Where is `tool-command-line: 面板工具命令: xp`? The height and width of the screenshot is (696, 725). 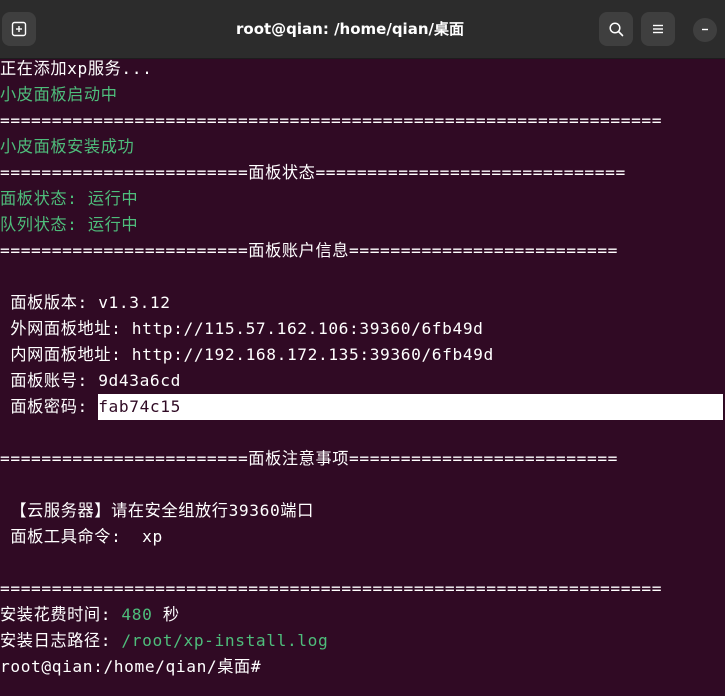 tool-command-line: 面板工具命令: xp is located at coordinates (81, 537).